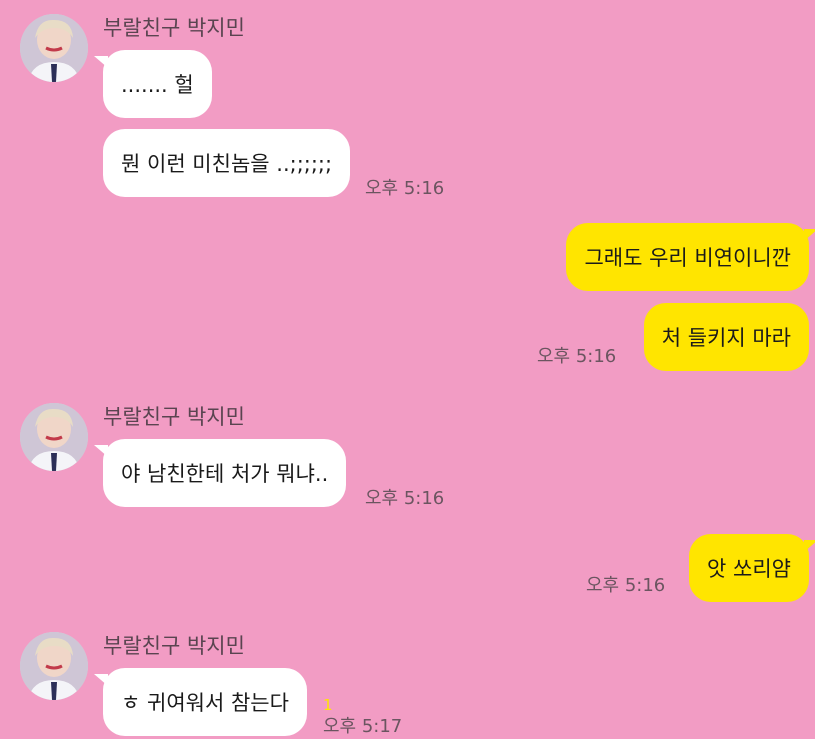 Image resolution: width=815 pixels, height=739 pixels. Describe the element at coordinates (328, 705) in the screenshot. I see `unread-count: 1` at that location.